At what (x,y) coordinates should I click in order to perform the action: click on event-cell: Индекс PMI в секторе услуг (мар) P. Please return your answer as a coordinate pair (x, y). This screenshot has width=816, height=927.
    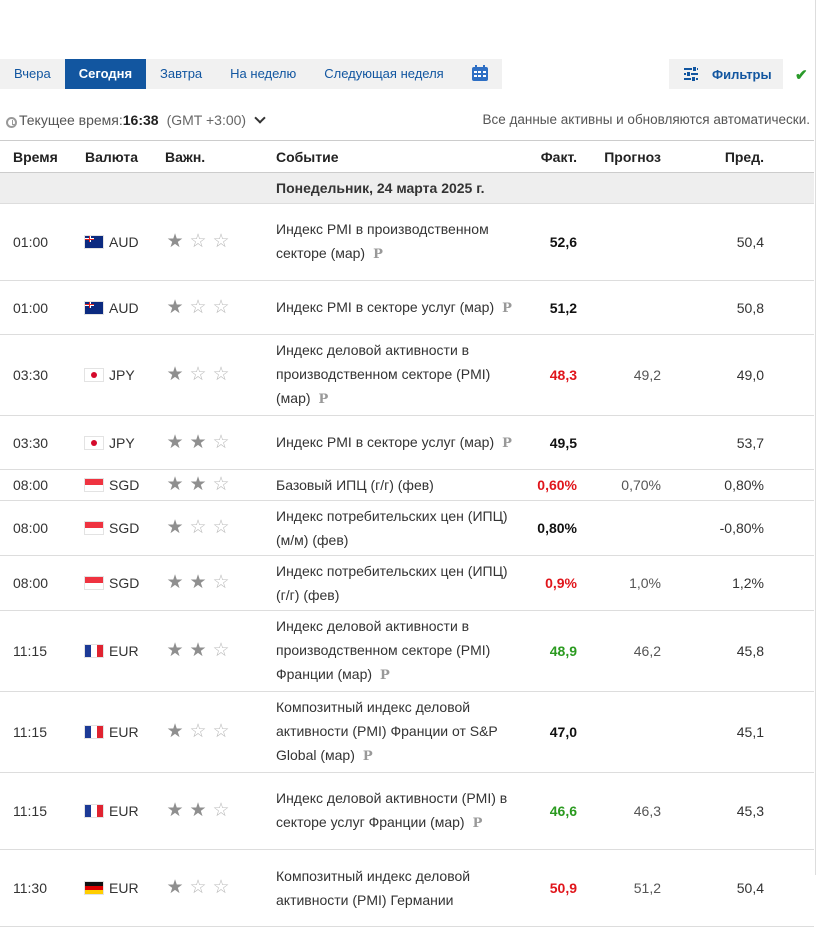
    Looking at the image, I should click on (406, 307).